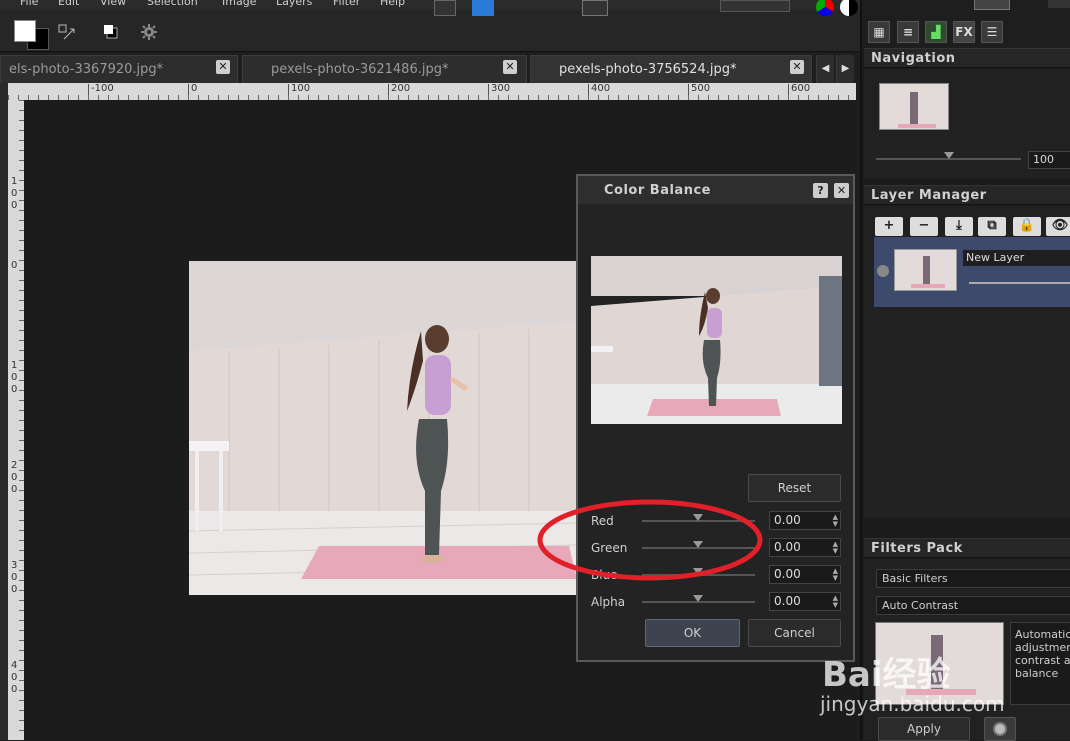  Describe the element at coordinates (883, 271) in the screenshot. I see `layer-visibility-eye-icon` at that location.